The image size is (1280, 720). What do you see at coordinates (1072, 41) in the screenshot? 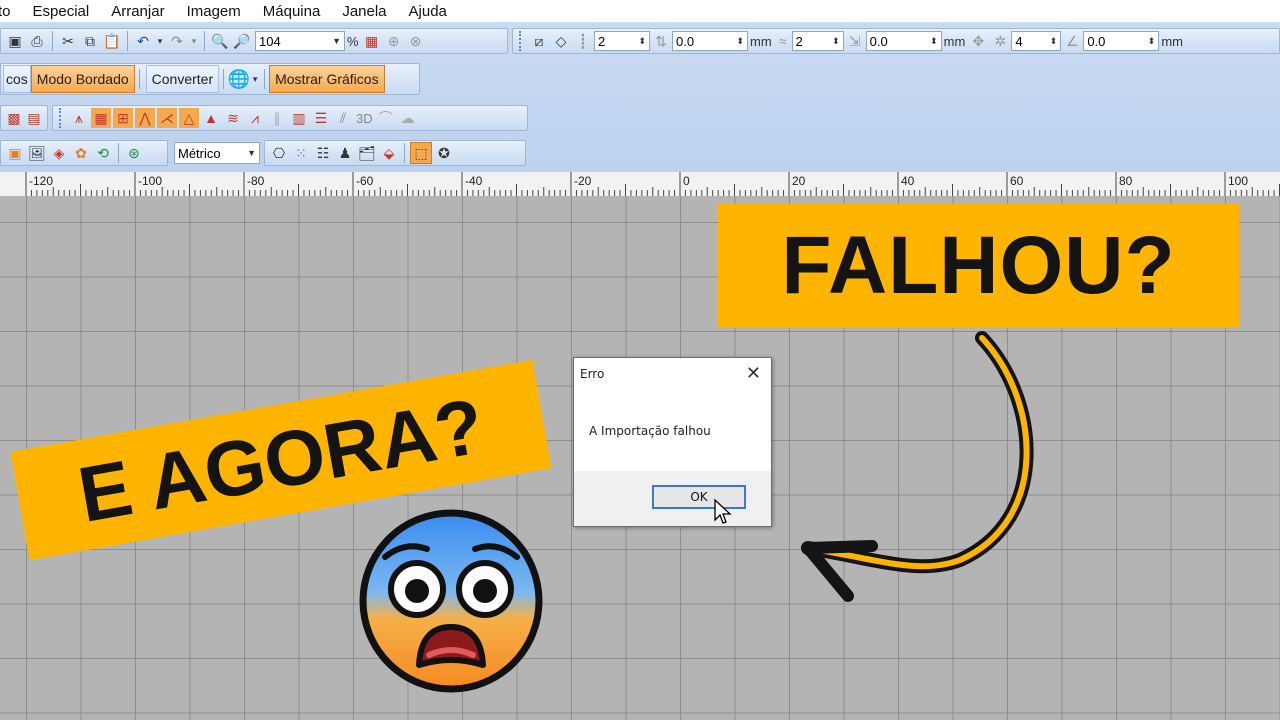
I see `angle-icon: ∠` at bounding box center [1072, 41].